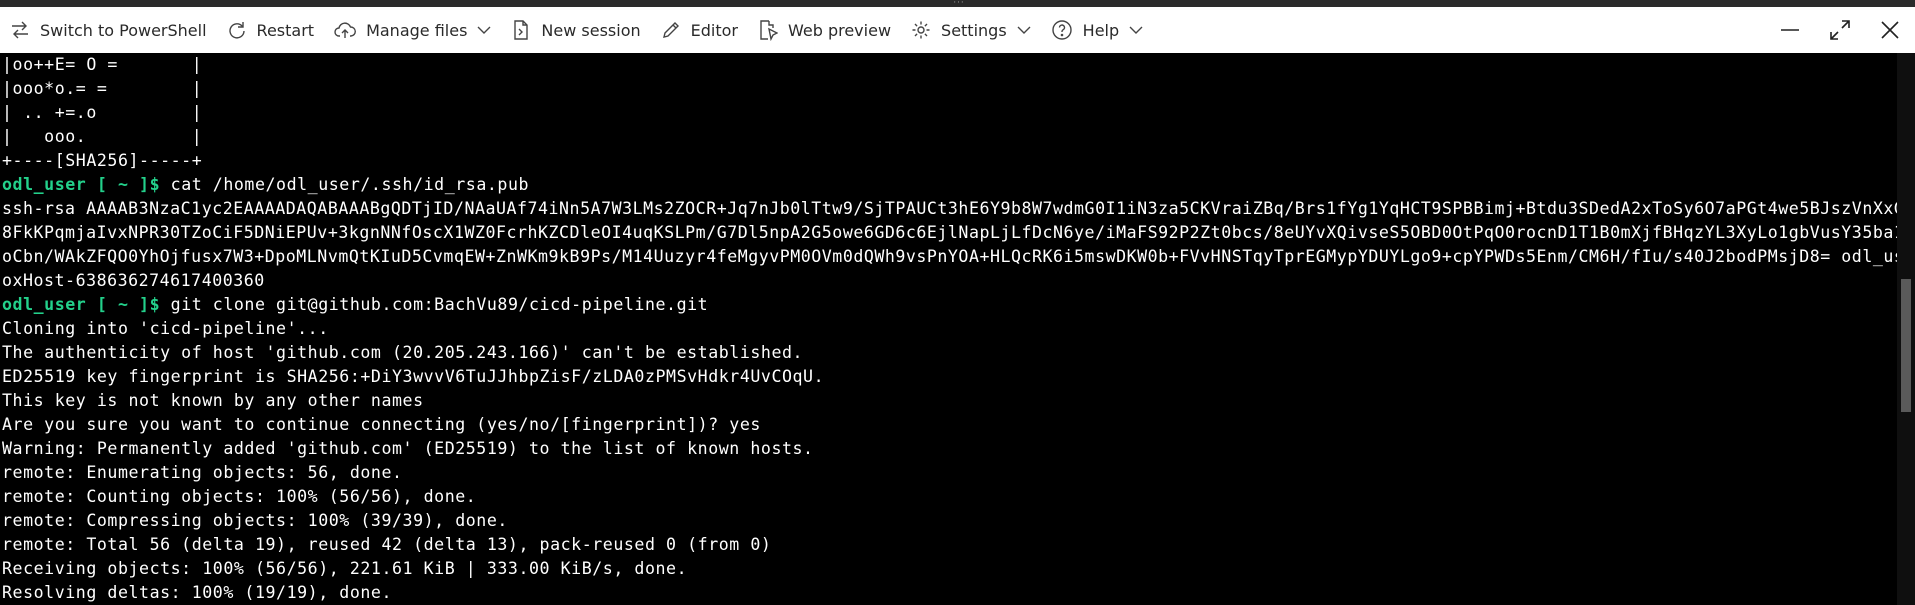 This screenshot has height=605, width=1915. I want to click on minimize-button, so click(1790, 30).